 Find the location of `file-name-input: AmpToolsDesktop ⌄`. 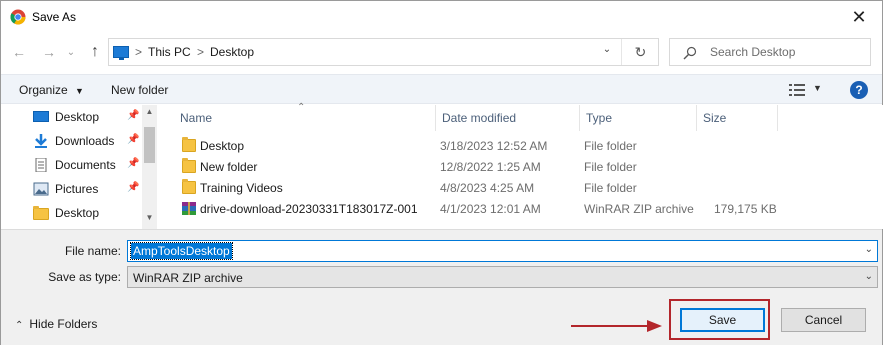

file-name-input: AmpToolsDesktop ⌄ is located at coordinates (502, 251).